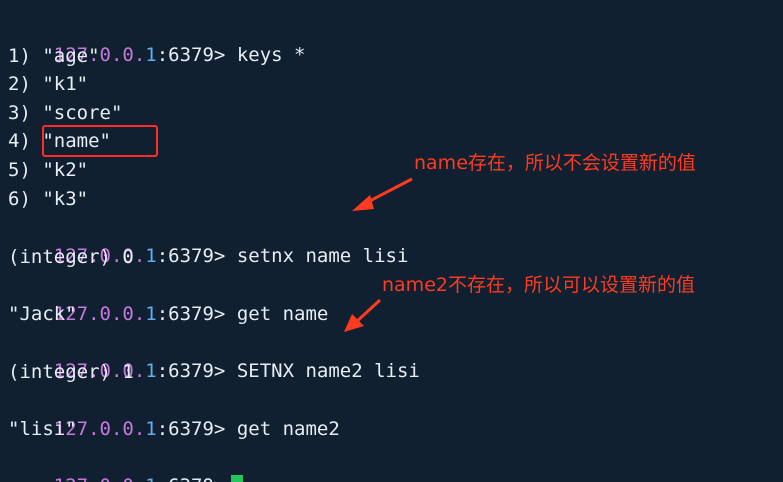 This screenshot has width=783, height=482. I want to click on prompt-ip: 127.0.0., so click(100, 478).